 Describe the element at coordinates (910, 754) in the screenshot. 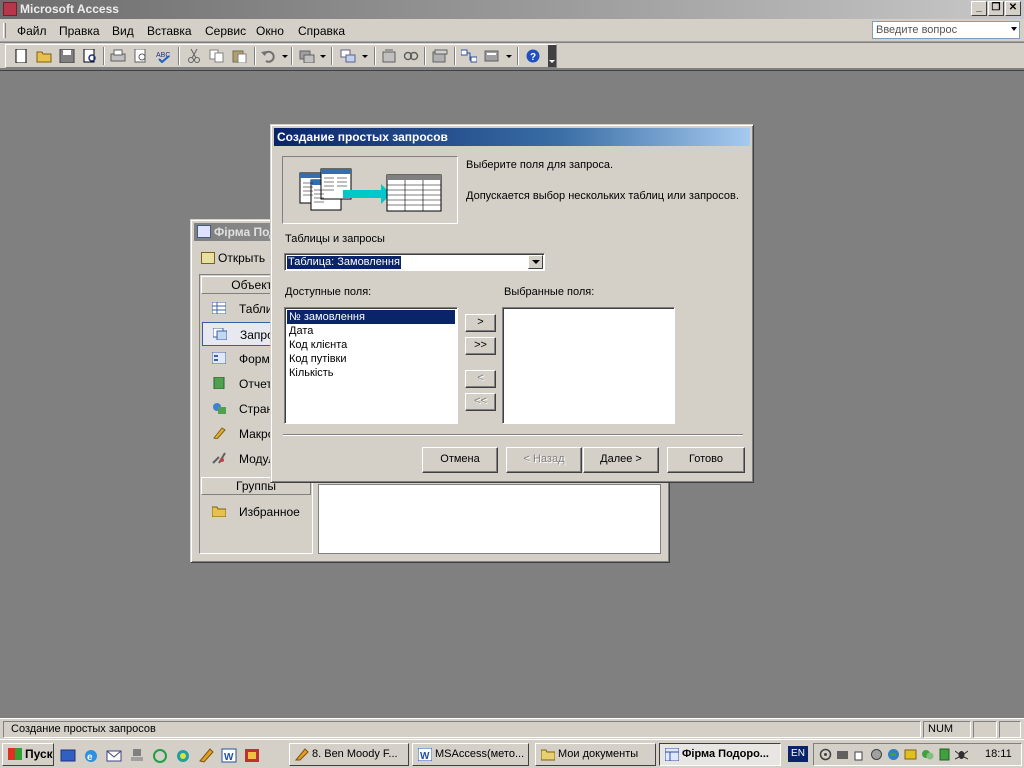

I see `messenger-icon` at that location.